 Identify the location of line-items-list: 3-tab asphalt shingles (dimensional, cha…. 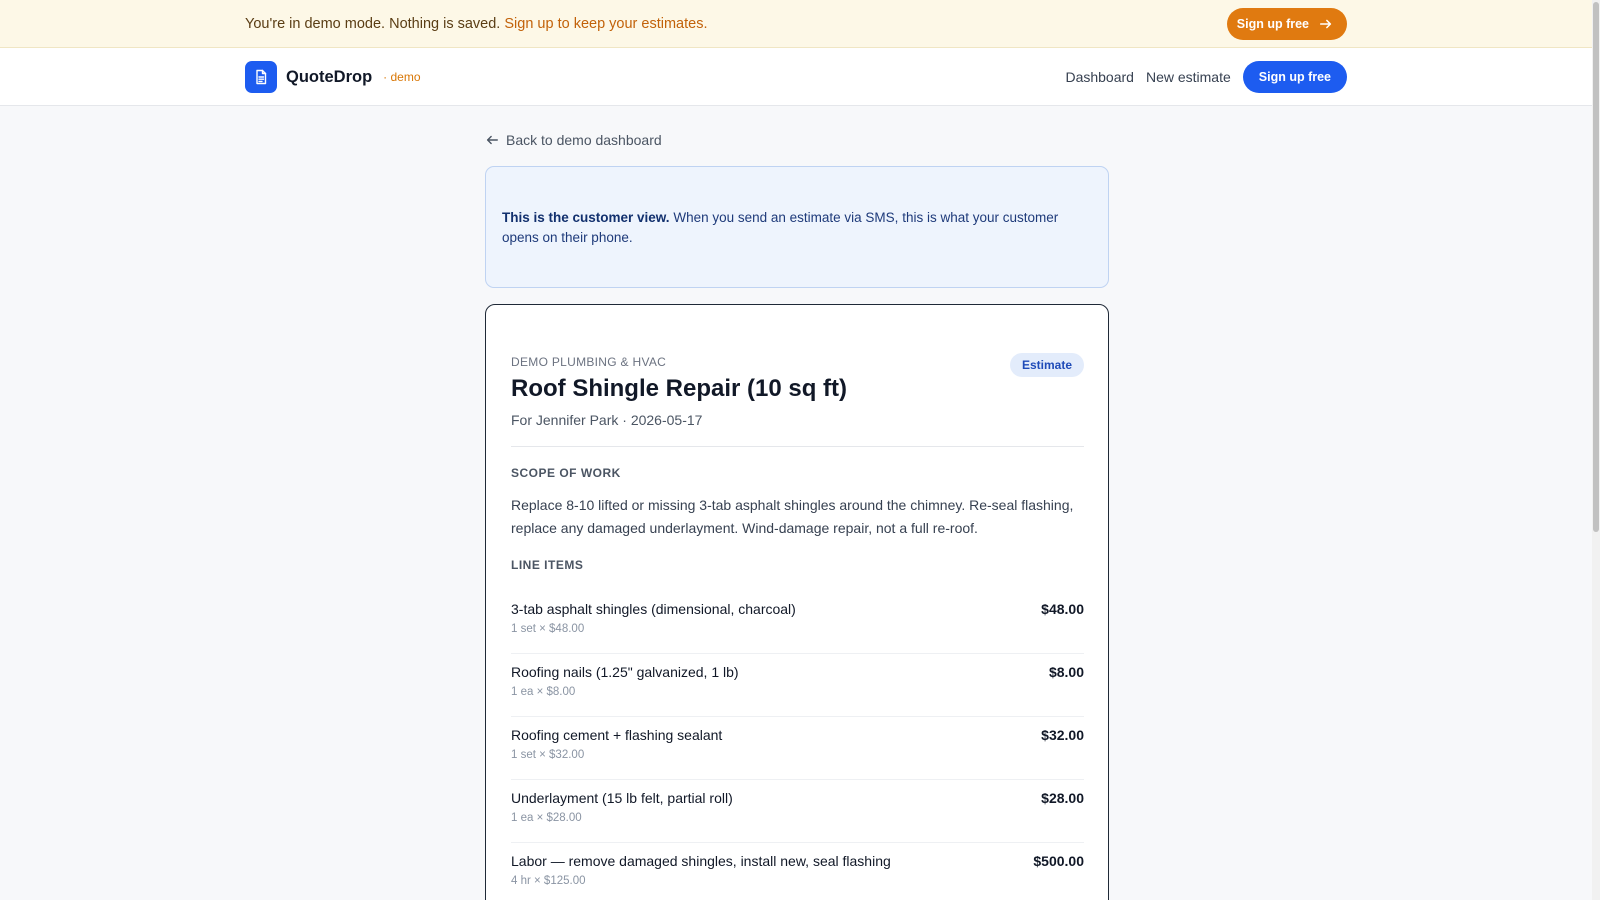
(797, 745).